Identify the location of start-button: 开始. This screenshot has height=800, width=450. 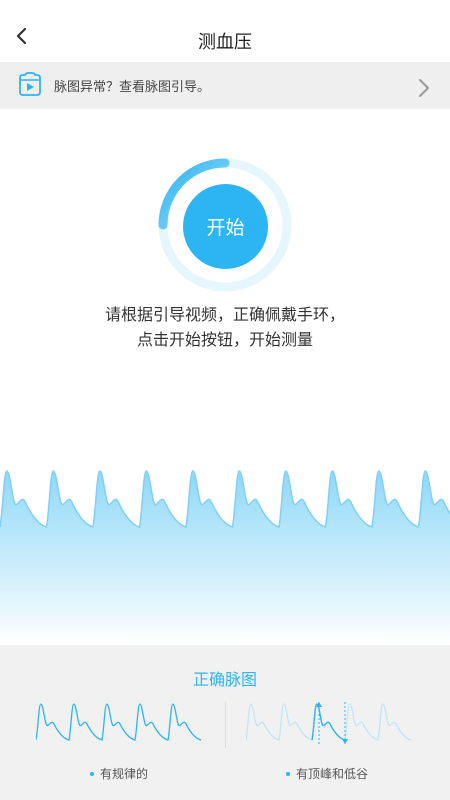
(225, 226).